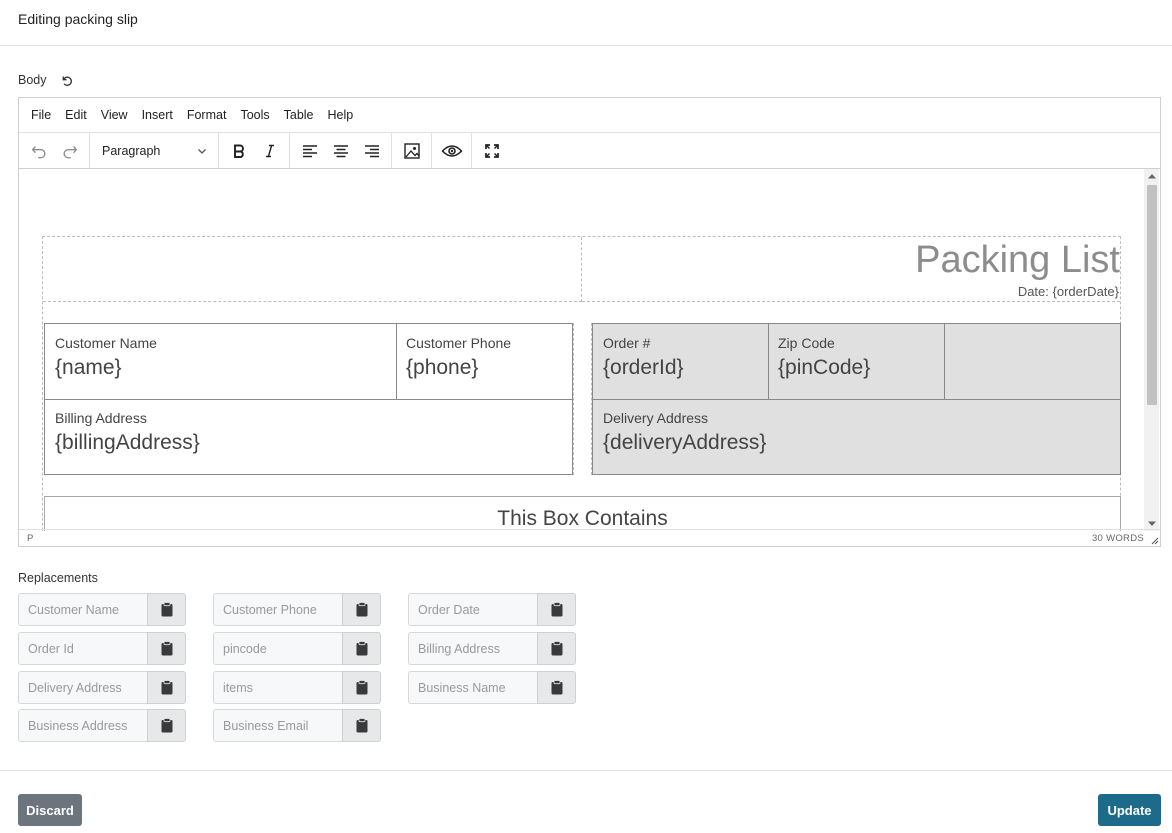 The width and height of the screenshot is (1172, 833). What do you see at coordinates (582, 399) in the screenshot?
I see `table-gap-cell` at bounding box center [582, 399].